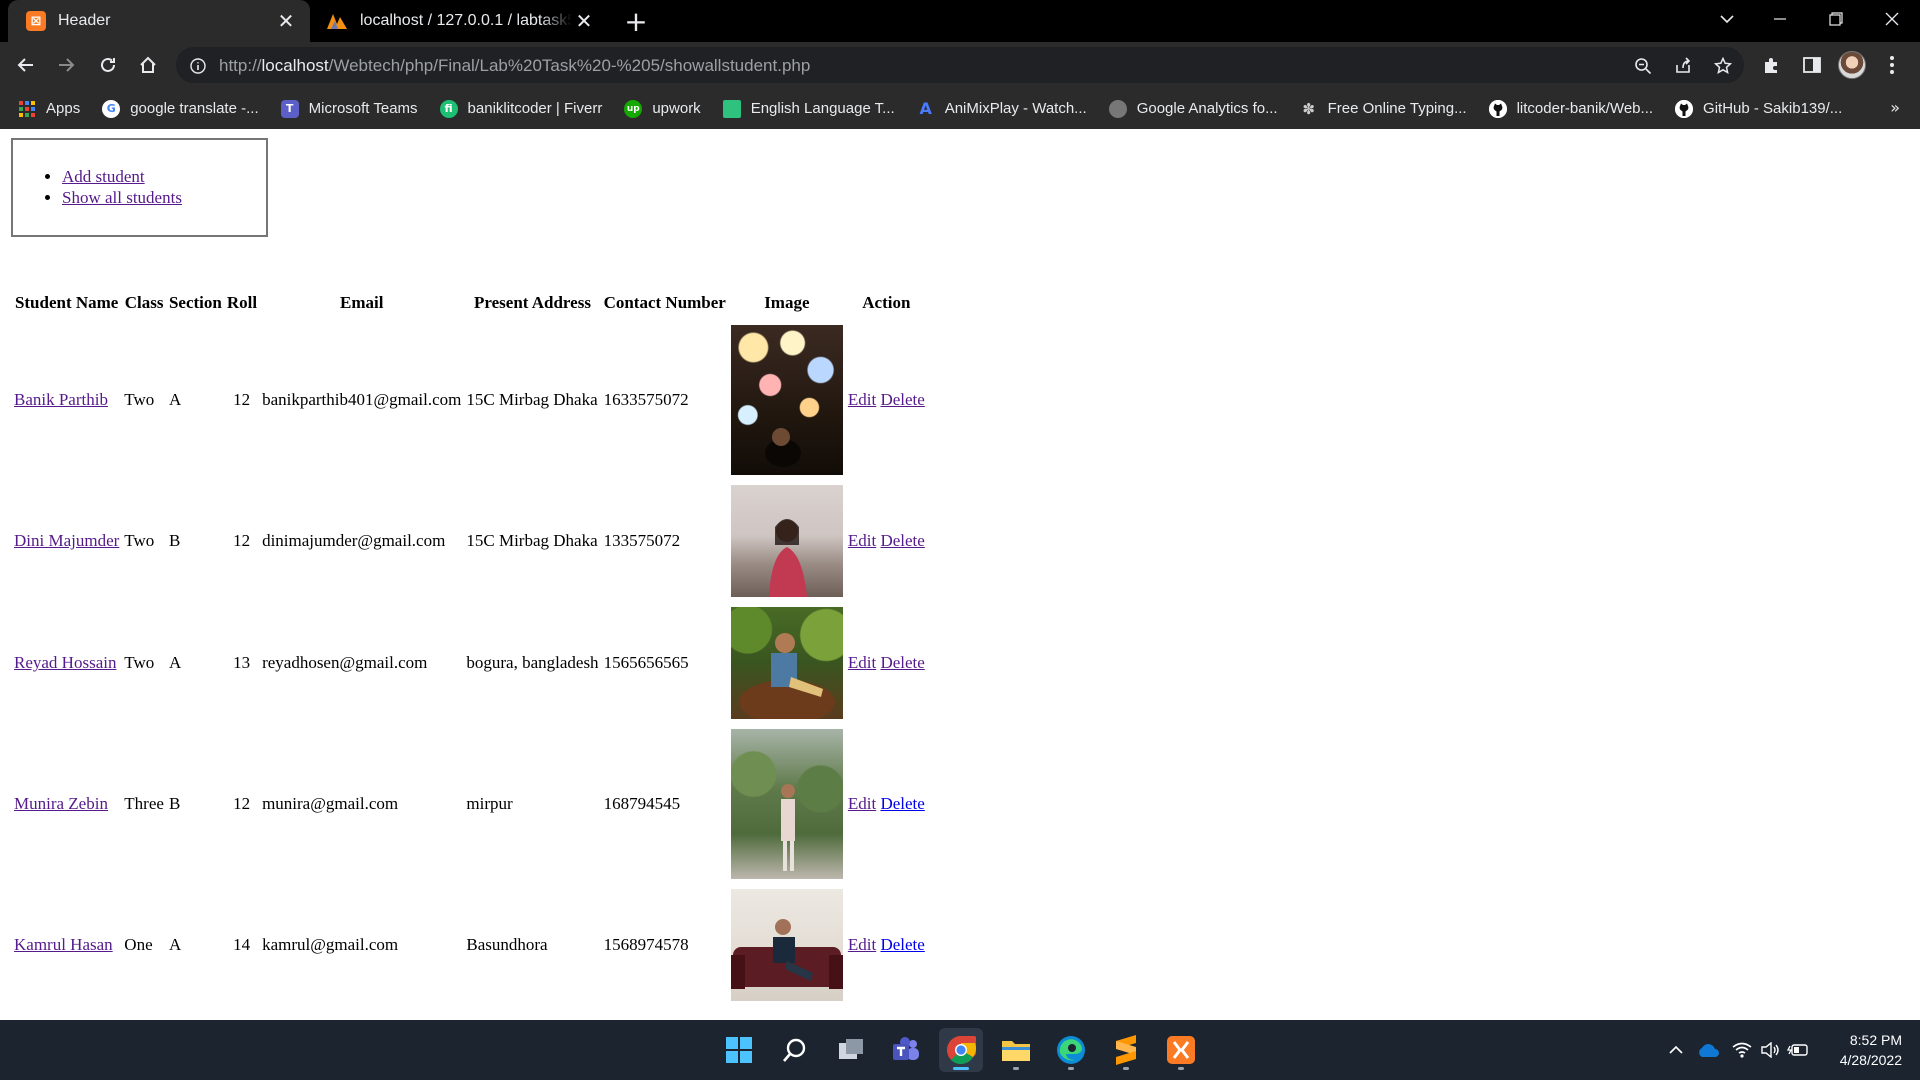 This screenshot has height=1080, width=1920. Describe the element at coordinates (886, 302) in the screenshot. I see `column-header-action: Action` at that location.